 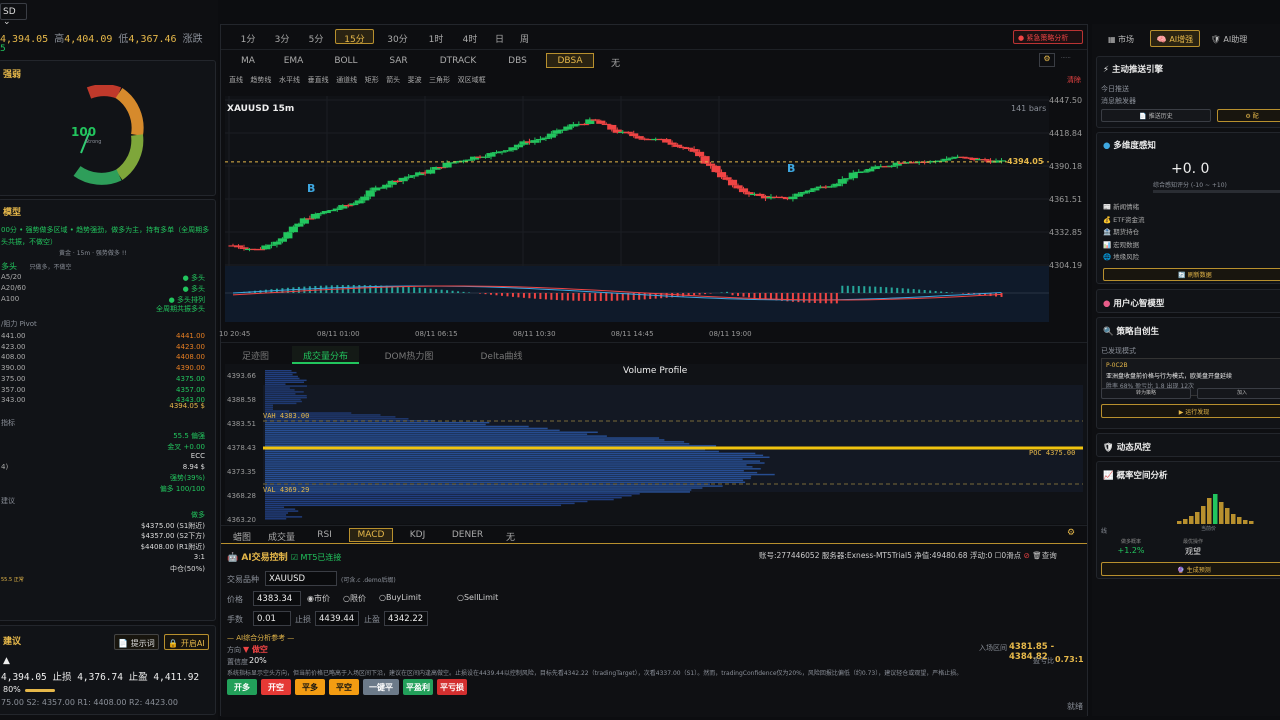 What do you see at coordinates (524, 37) in the screenshot?
I see `tf-周: 周` at bounding box center [524, 37].